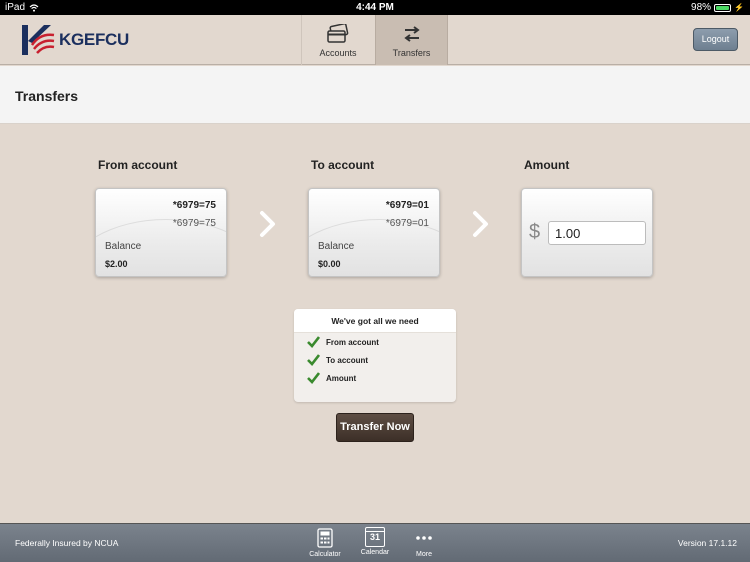  I want to click on page-title: Transfers, so click(47, 96).